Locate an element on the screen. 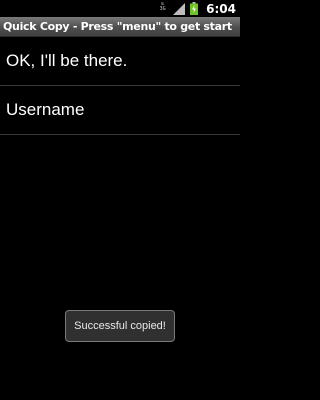 The image size is (320, 400). battery-charging-icon is located at coordinates (194, 8).